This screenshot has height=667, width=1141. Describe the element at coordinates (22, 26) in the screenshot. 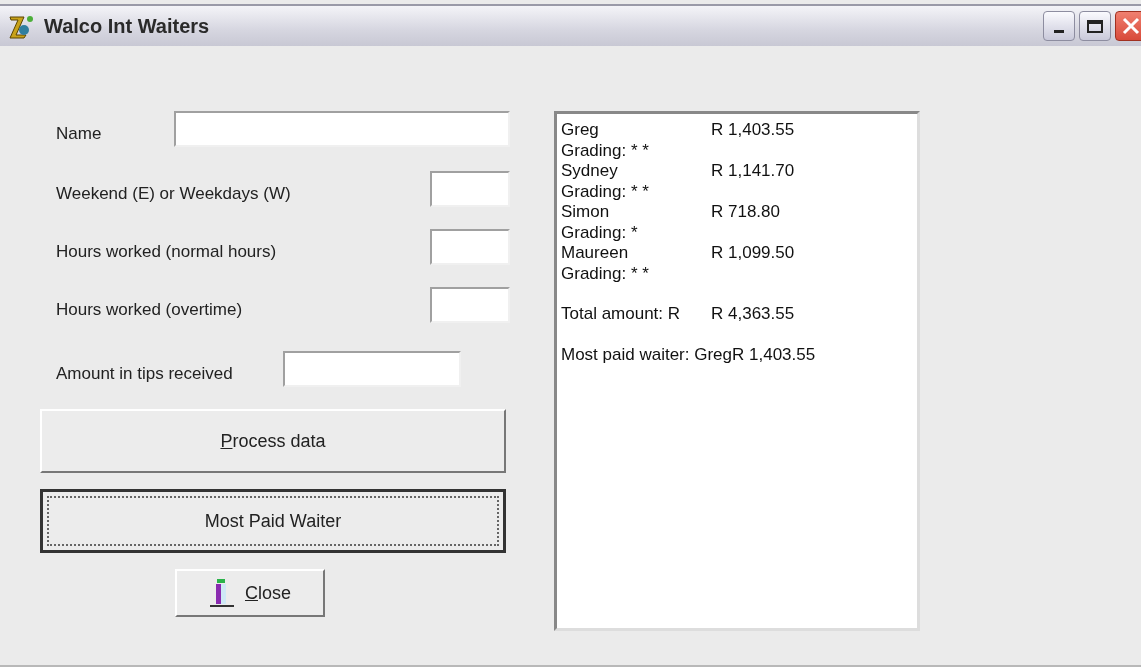

I see `app-logo-icon` at that location.